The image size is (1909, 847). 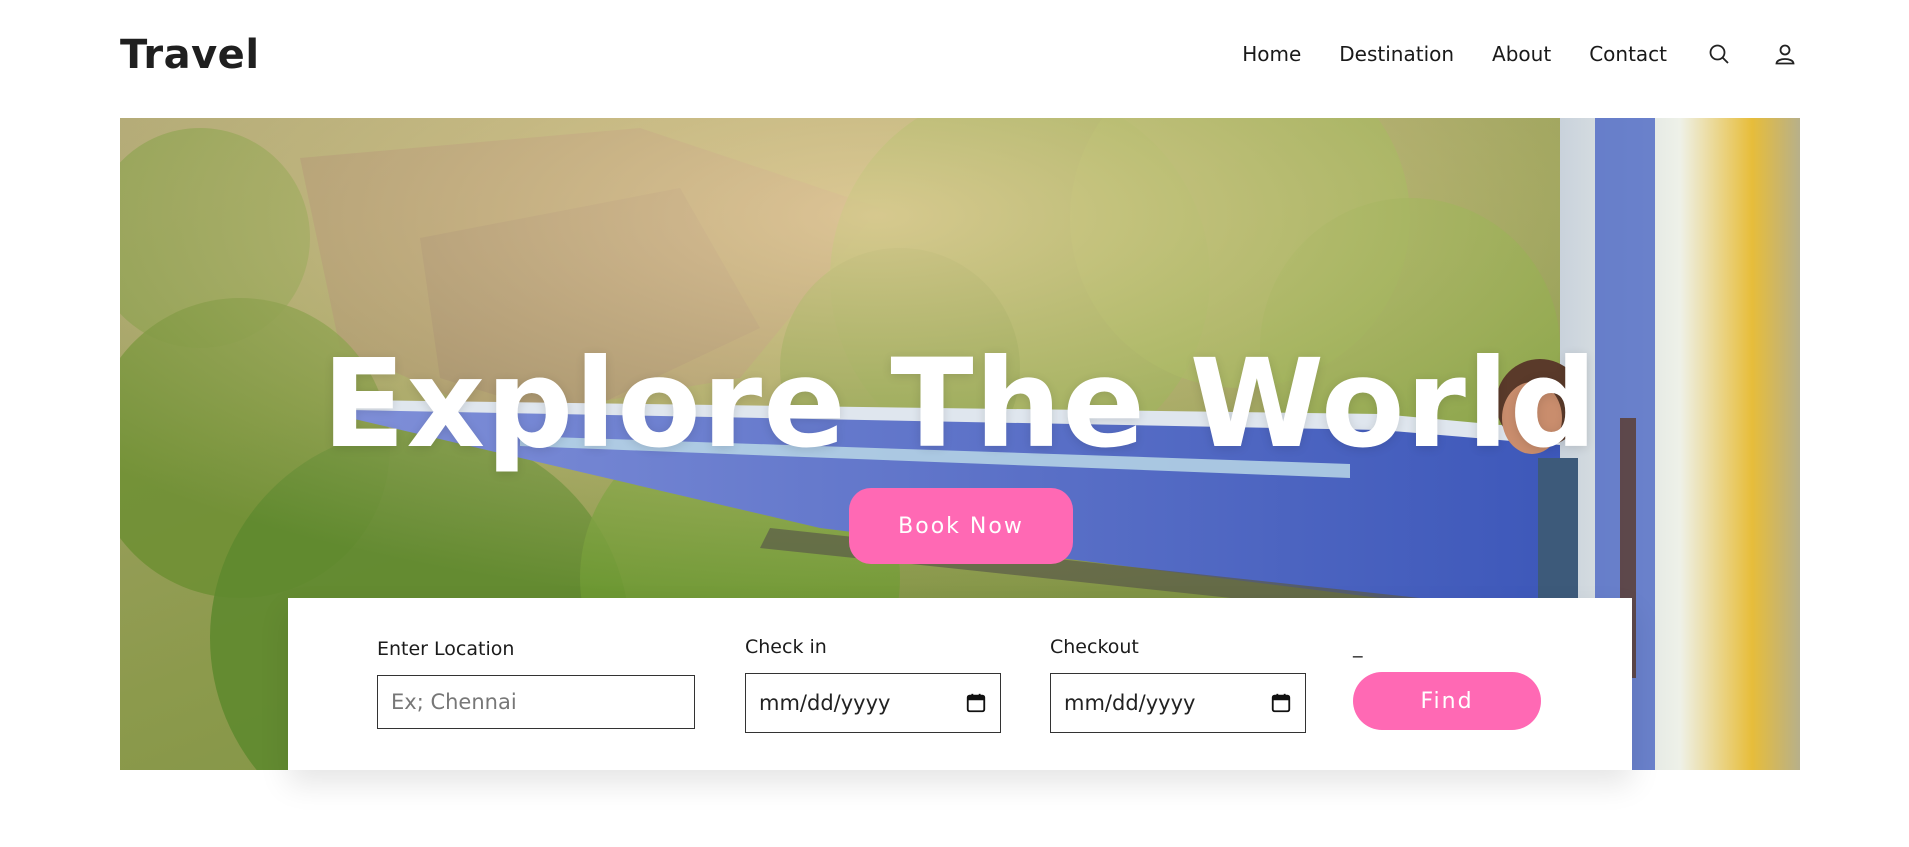 I want to click on nav-link-destination: Destination, so click(x=1396, y=54).